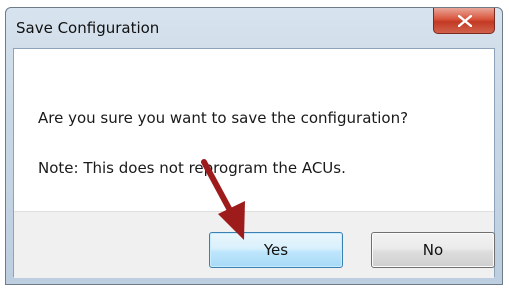 The image size is (509, 291). Describe the element at coordinates (88, 28) in the screenshot. I see `dialog-title: Save Configuration` at that location.